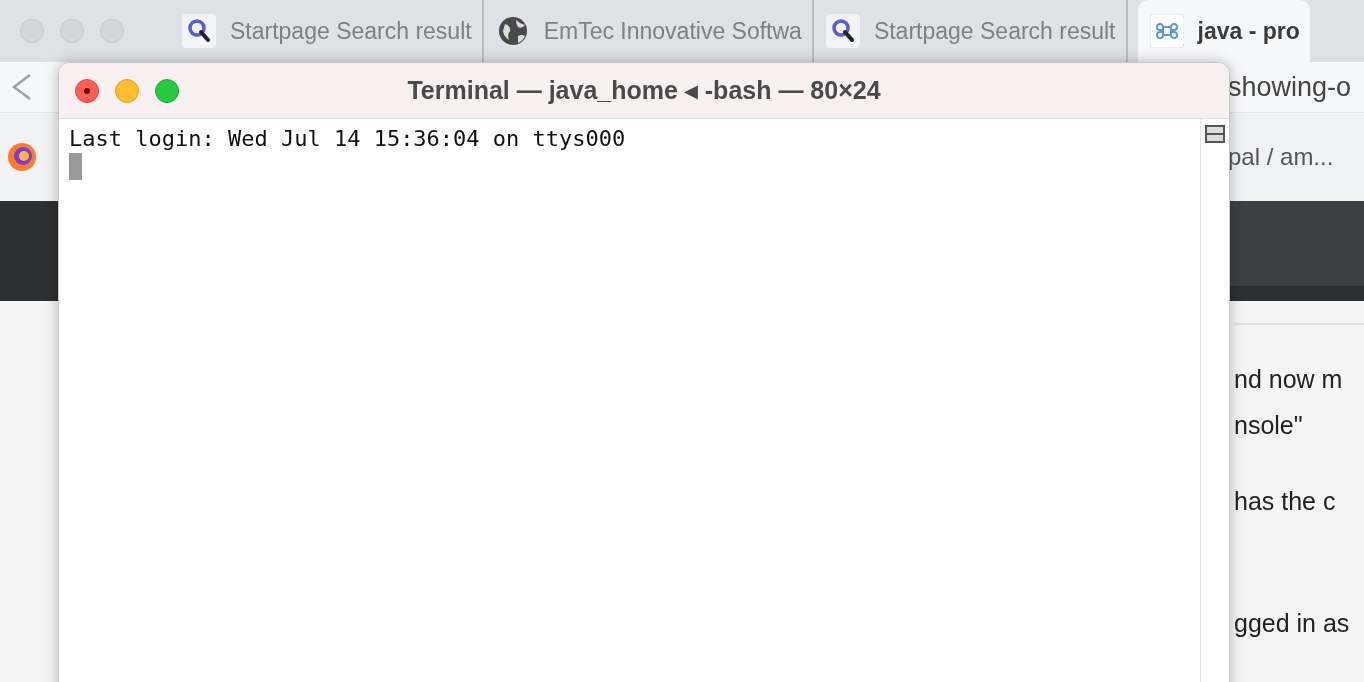 This screenshot has width=1364, height=682. What do you see at coordinates (75, 166) in the screenshot?
I see `text-cursor` at bounding box center [75, 166].